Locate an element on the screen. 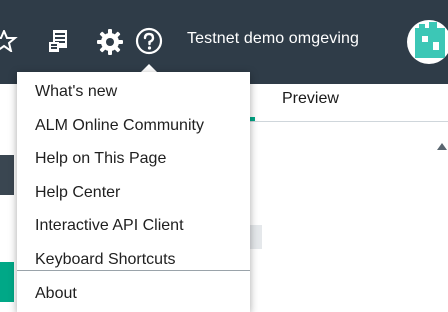 The height and width of the screenshot is (312, 448). menu-item-about: About is located at coordinates (133, 294).